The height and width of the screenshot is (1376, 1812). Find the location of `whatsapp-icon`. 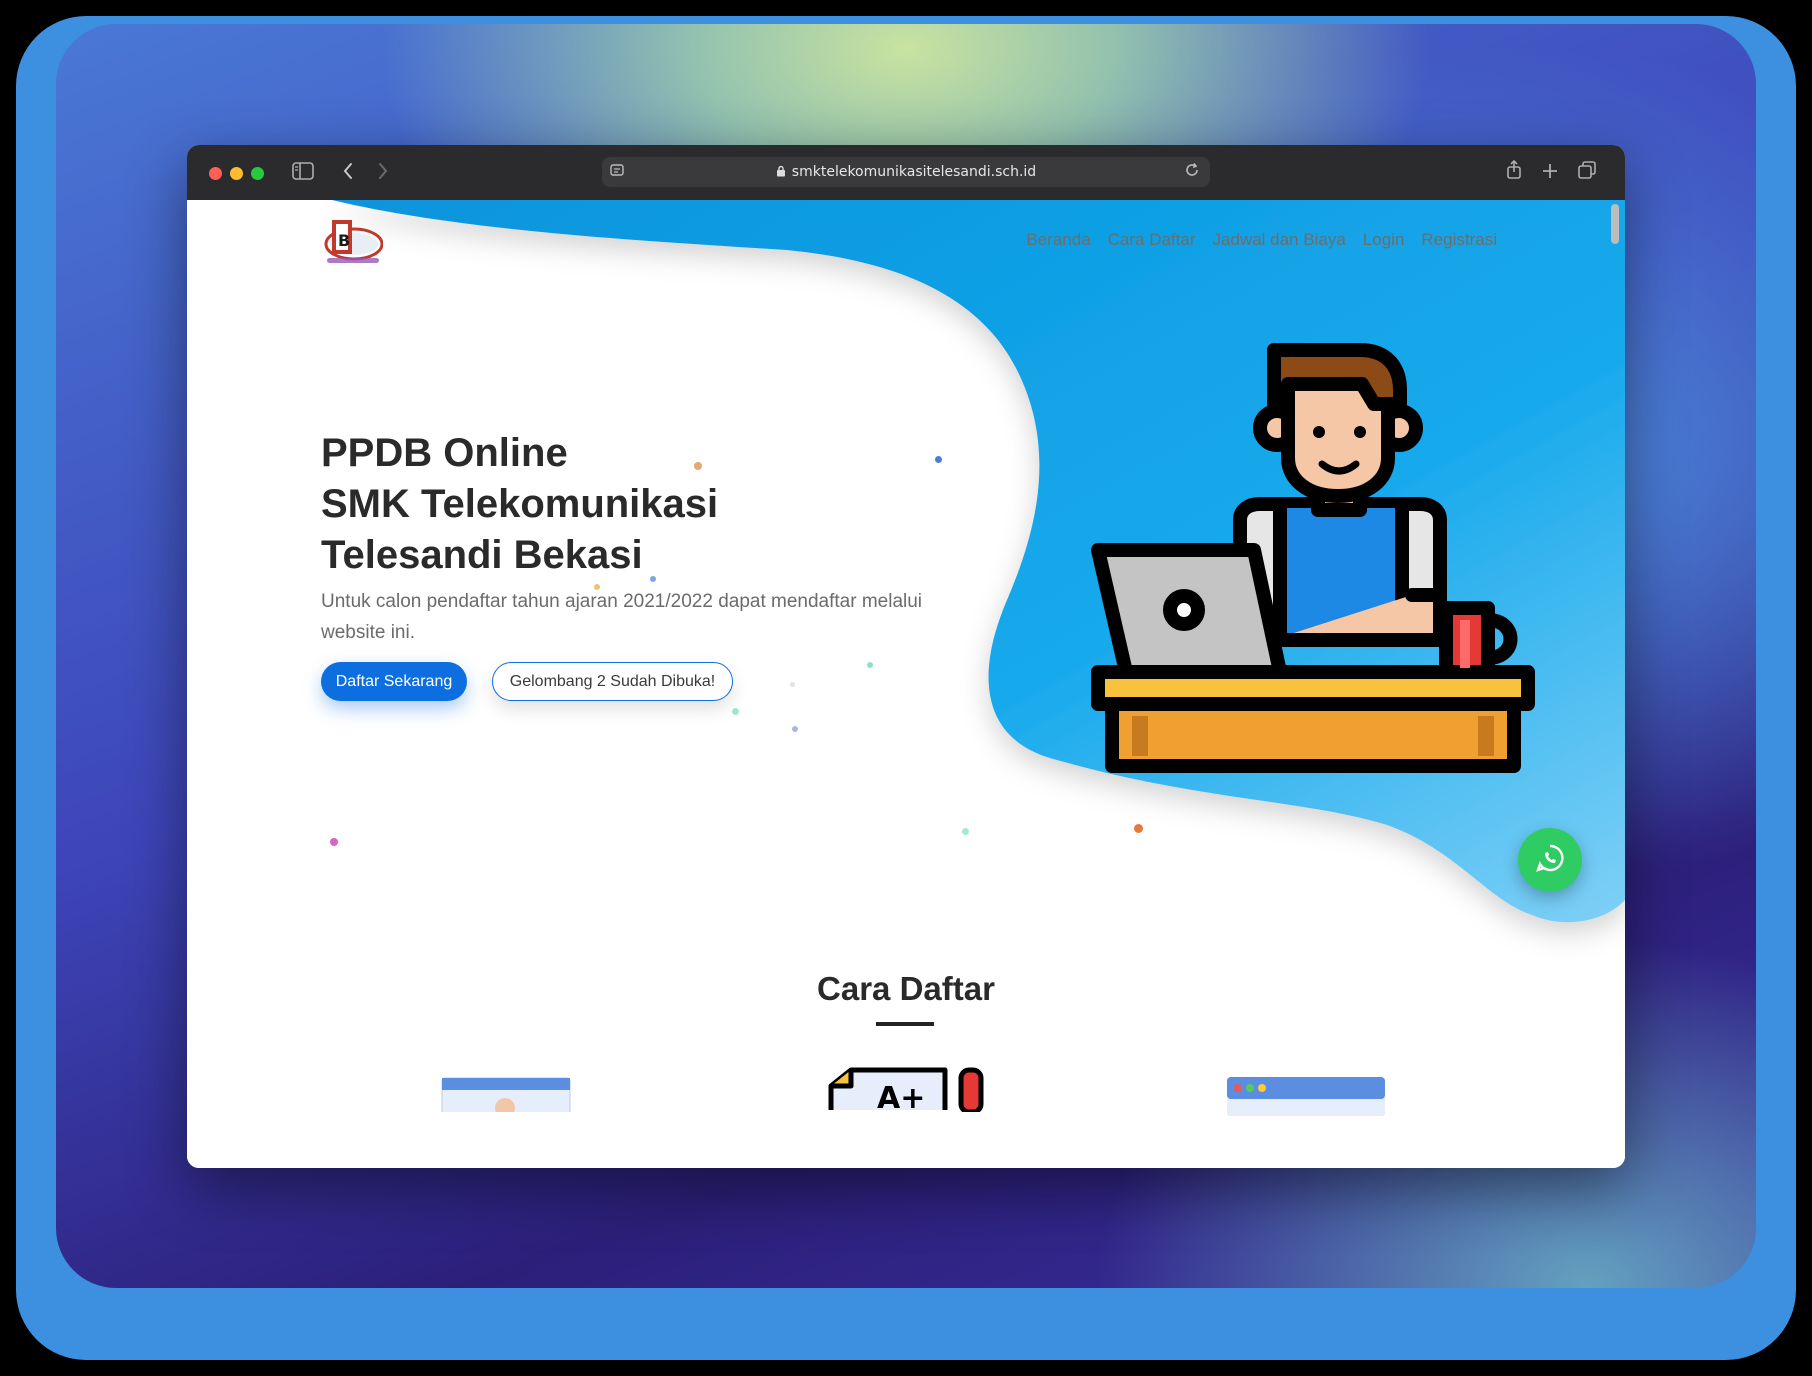

whatsapp-icon is located at coordinates (1550, 860).